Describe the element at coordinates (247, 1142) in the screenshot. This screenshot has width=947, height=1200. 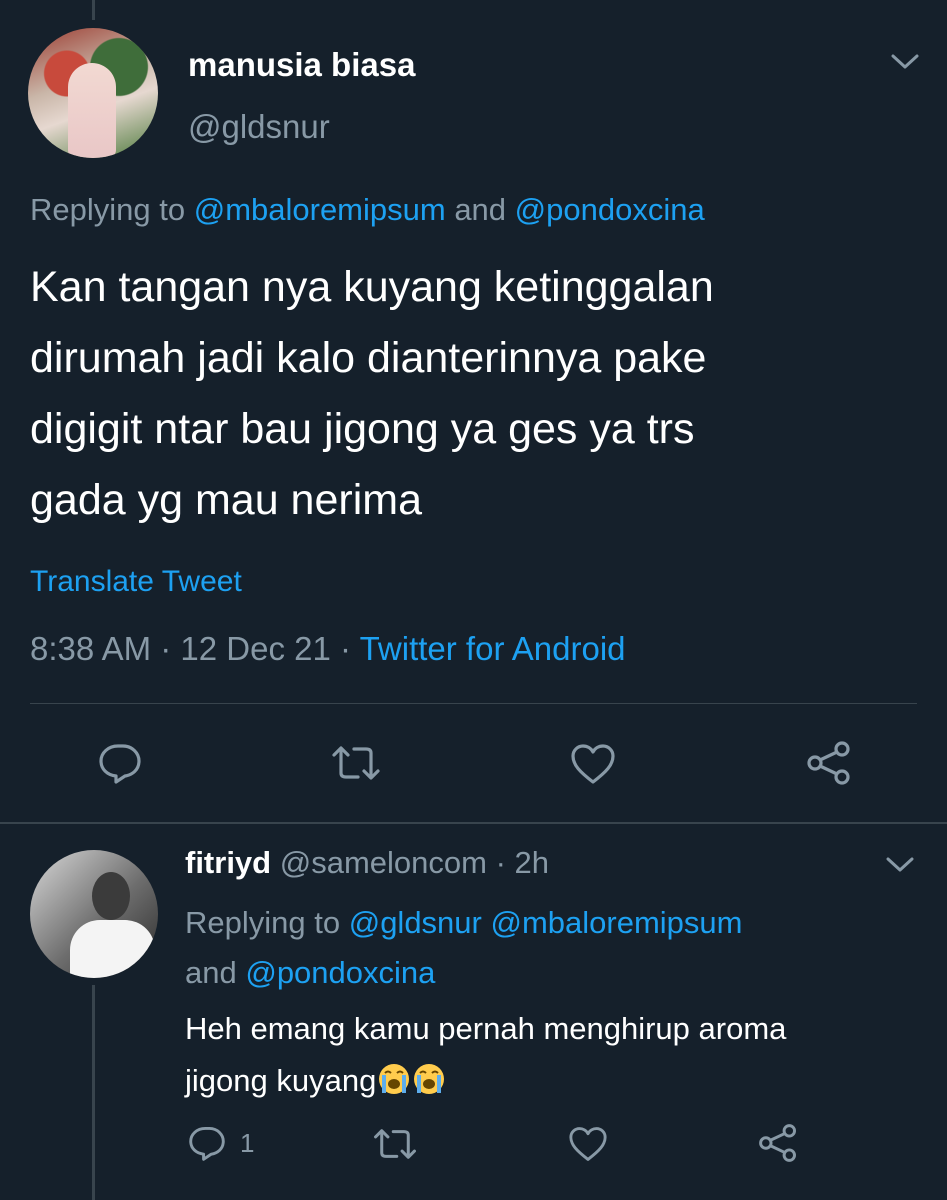
I see `reply-count: 1` at that location.